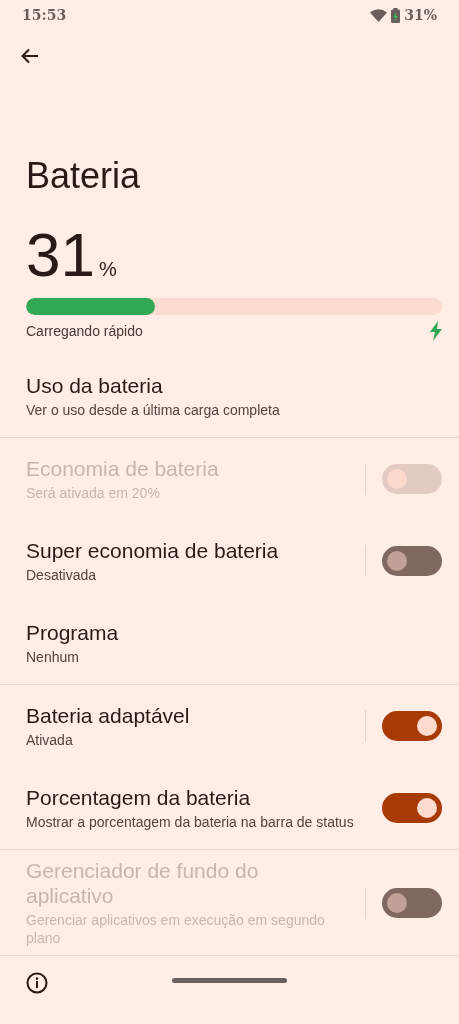  What do you see at coordinates (50, 740) in the screenshot?
I see `setting-subtitle: Ativada` at bounding box center [50, 740].